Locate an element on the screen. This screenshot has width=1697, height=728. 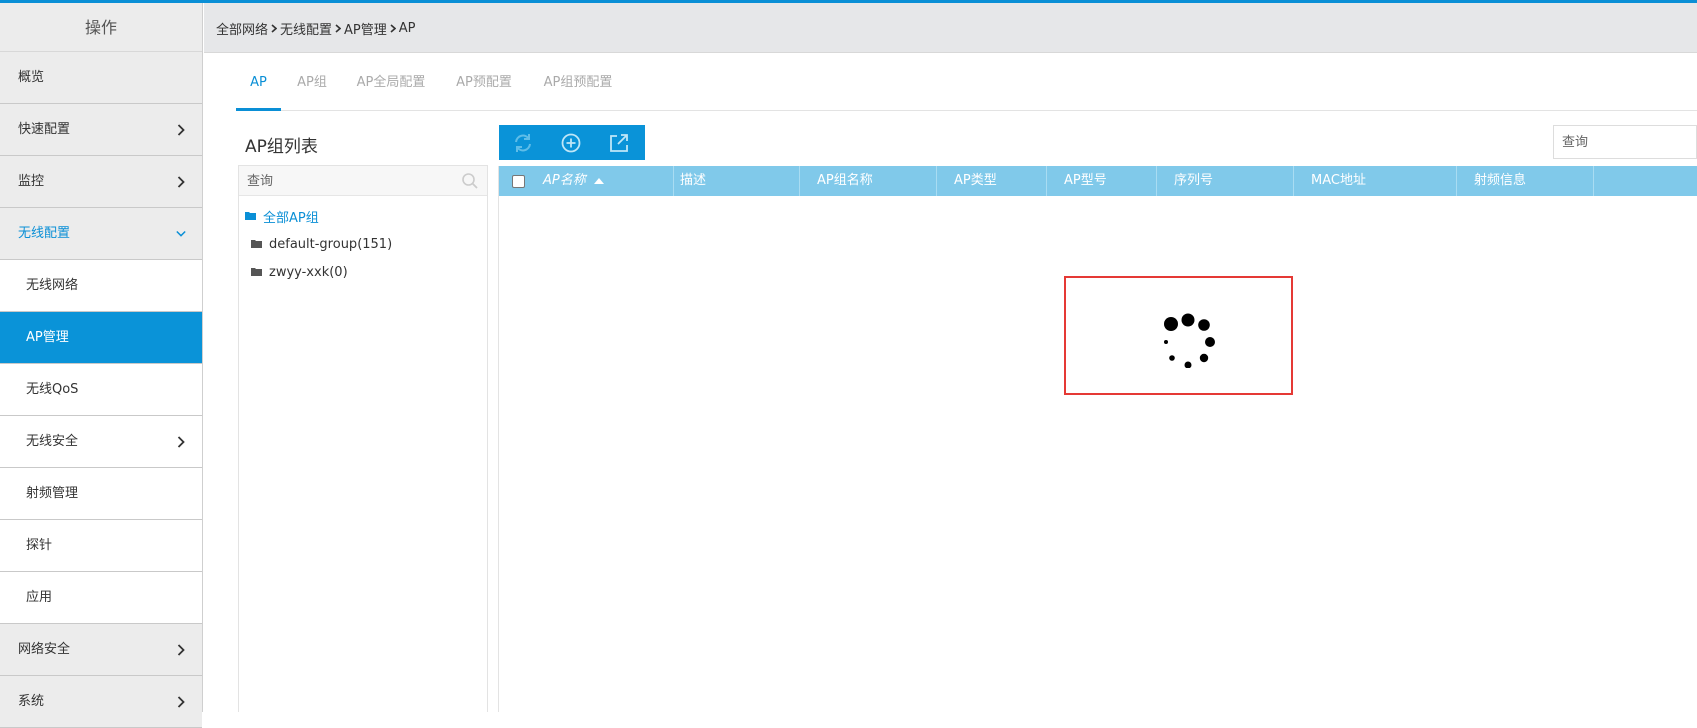
ap-group-tree-panel: 全部AP组 default-group(151) zwyy-xxk(0) is located at coordinates (363, 438).